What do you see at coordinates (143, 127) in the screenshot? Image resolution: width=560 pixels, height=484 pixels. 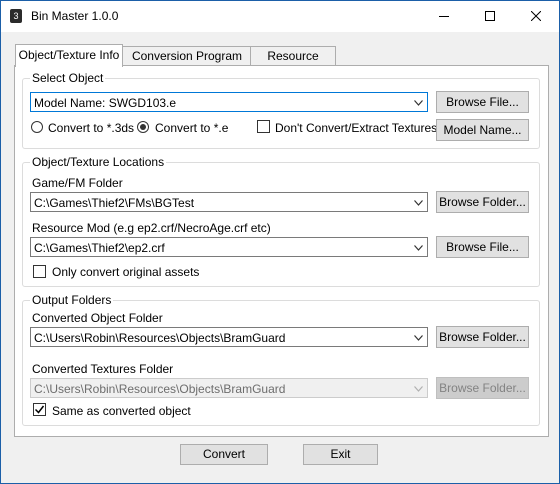 I see `convert-e-radio` at bounding box center [143, 127].